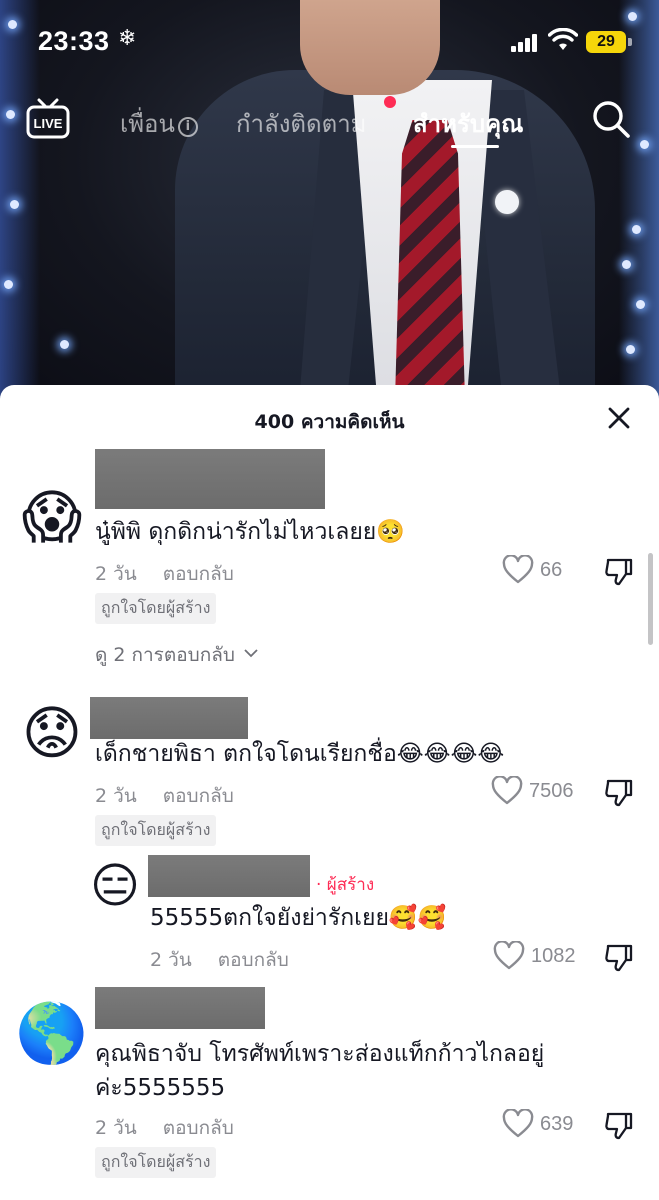 The height and width of the screenshot is (1200, 659). I want to click on wifi-icon, so click(563, 39).